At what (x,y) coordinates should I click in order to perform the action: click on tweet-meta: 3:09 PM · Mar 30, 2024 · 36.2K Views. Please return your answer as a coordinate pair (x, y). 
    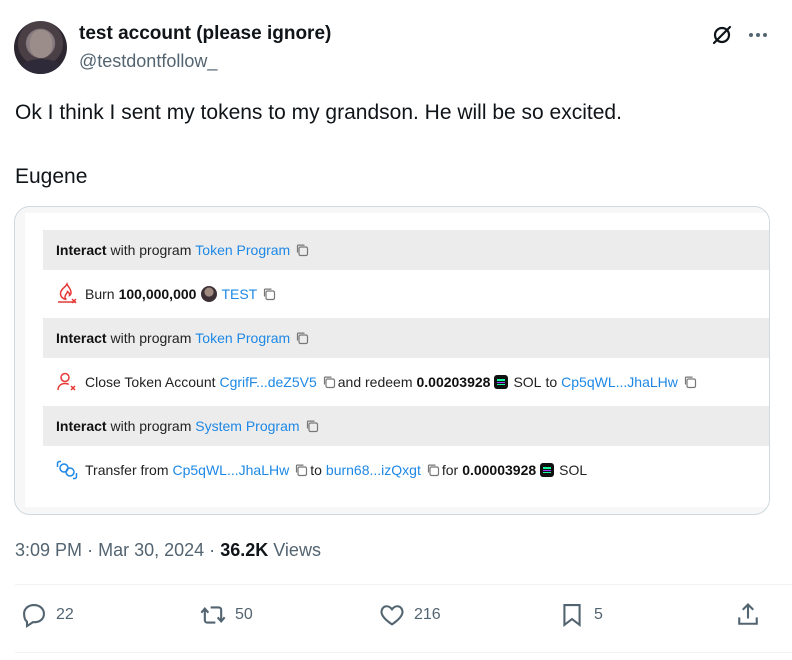
    Looking at the image, I should click on (168, 550).